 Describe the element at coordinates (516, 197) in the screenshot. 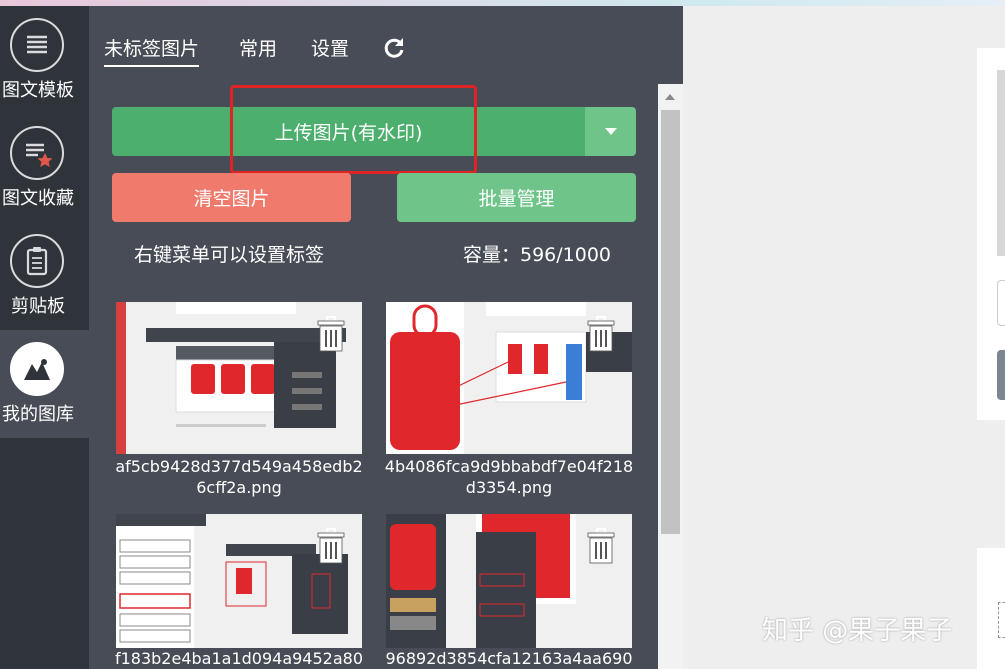

I see `batch-manage-button: 批量管理` at that location.